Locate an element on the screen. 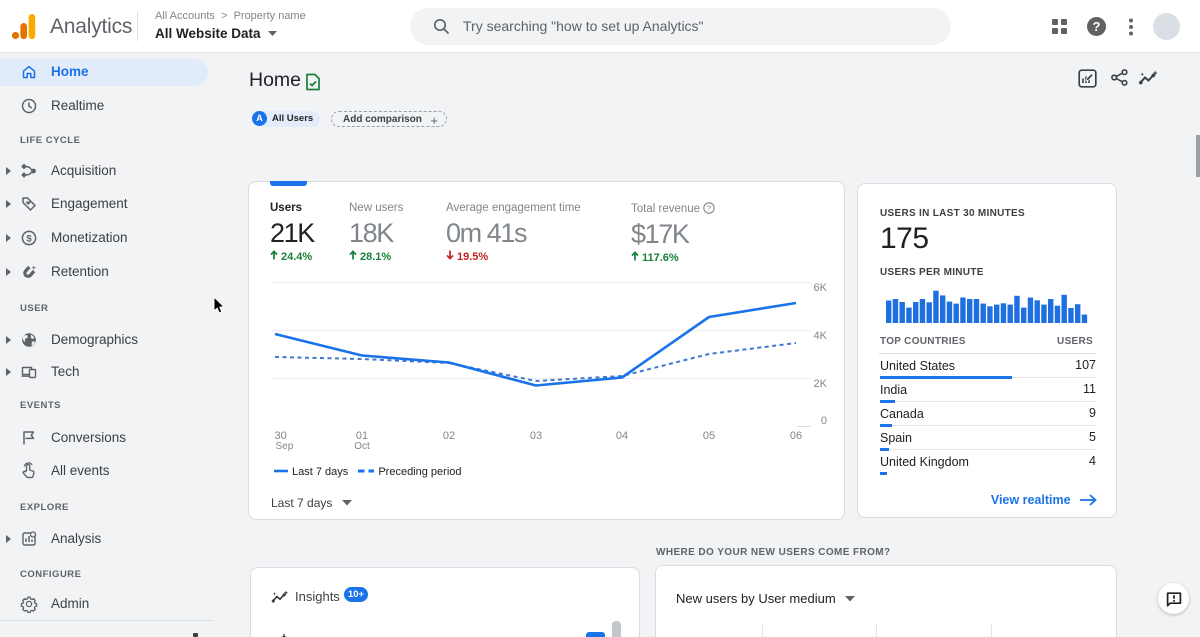 The width and height of the screenshot is (1200, 637). svg-text: Sep is located at coordinates (285, 446).